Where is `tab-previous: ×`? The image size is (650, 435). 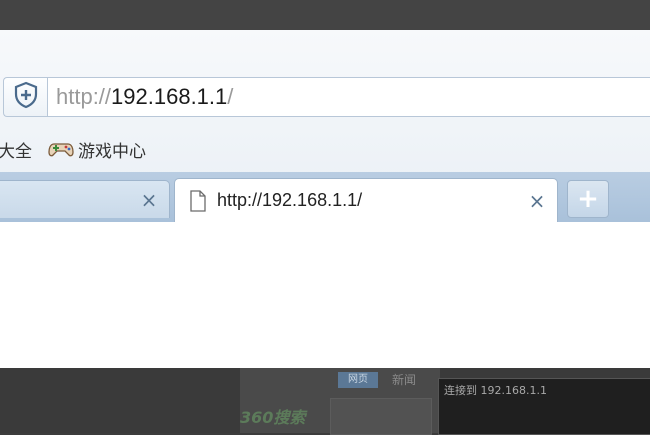 tab-previous: × is located at coordinates (85, 199).